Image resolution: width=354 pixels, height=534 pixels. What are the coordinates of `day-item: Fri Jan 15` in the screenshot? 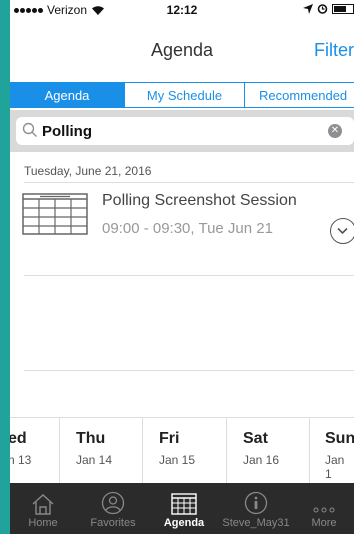 It's located at (185, 450).